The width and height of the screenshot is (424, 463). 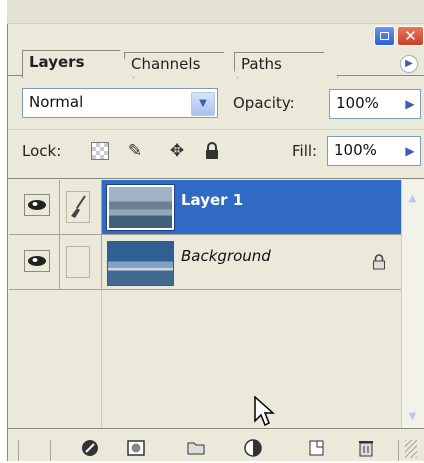 I want to click on lock-transparency-icon, so click(x=100, y=151).